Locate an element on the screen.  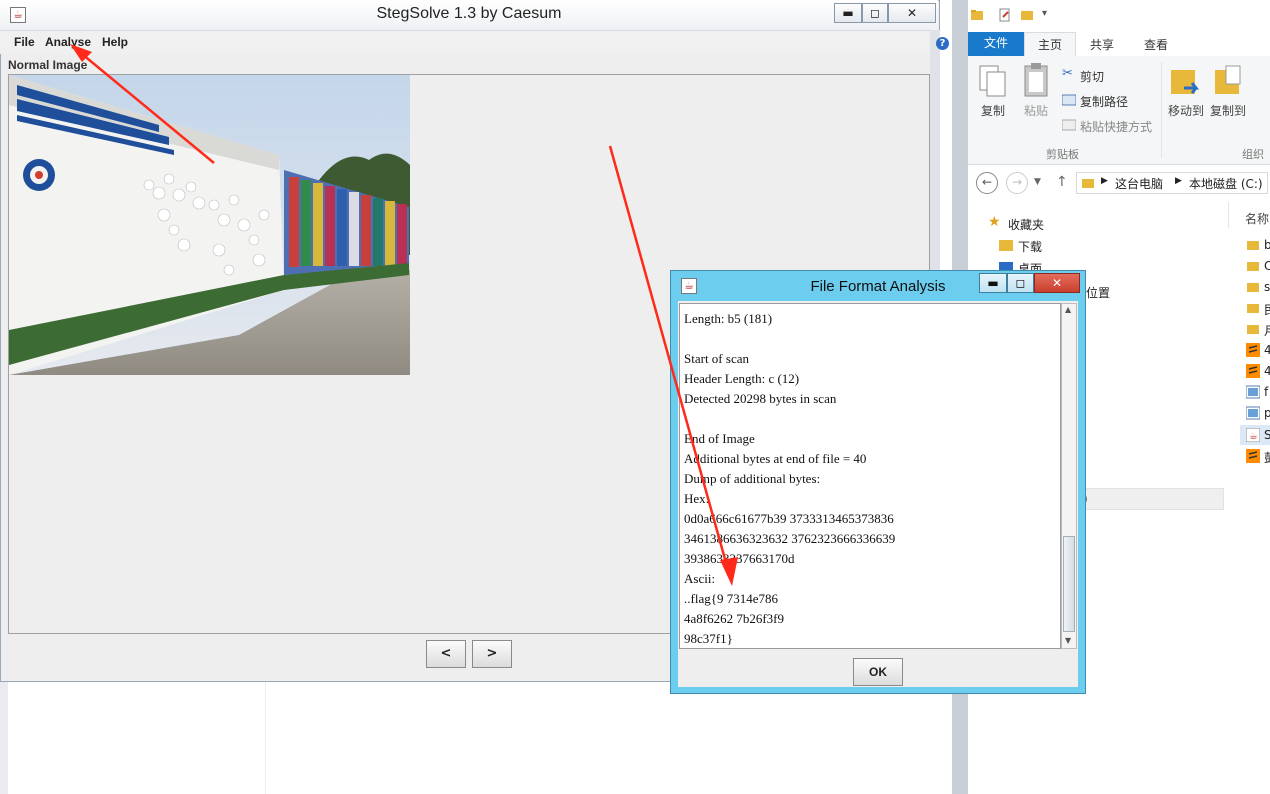
downloads-folder-icon is located at coordinates (1006, 245).